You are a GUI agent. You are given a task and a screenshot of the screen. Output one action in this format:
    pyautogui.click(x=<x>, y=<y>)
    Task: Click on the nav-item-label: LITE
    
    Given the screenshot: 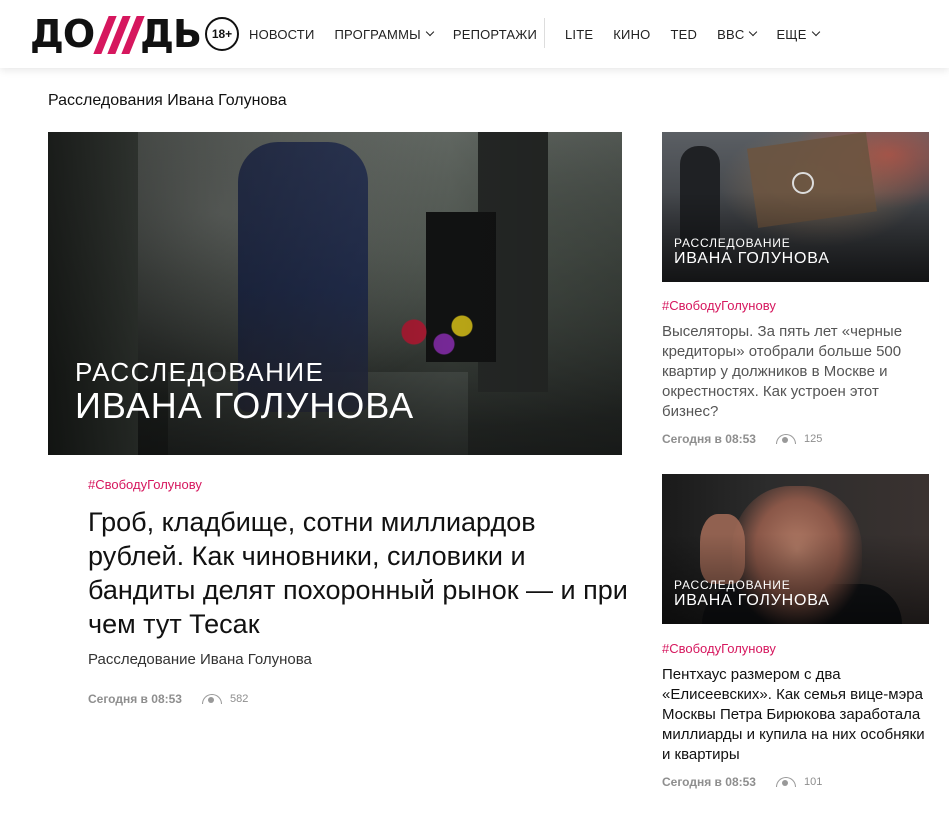 What is the action you would take?
    pyautogui.click(x=579, y=34)
    